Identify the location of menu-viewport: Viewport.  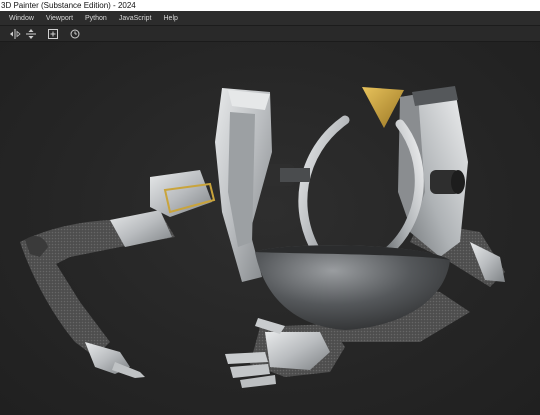
(59, 18).